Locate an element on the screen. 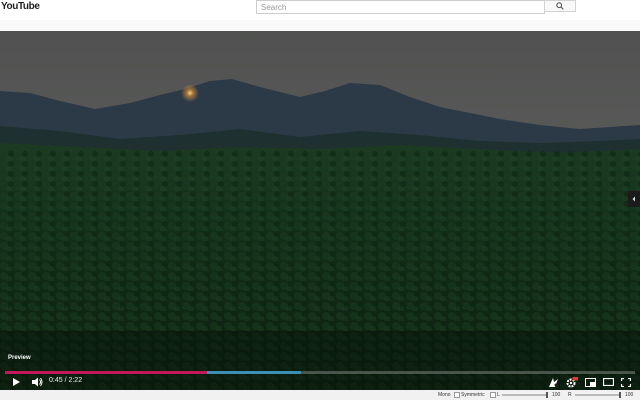 The width and height of the screenshot is (640, 400). volume-icon is located at coordinates (36, 382).